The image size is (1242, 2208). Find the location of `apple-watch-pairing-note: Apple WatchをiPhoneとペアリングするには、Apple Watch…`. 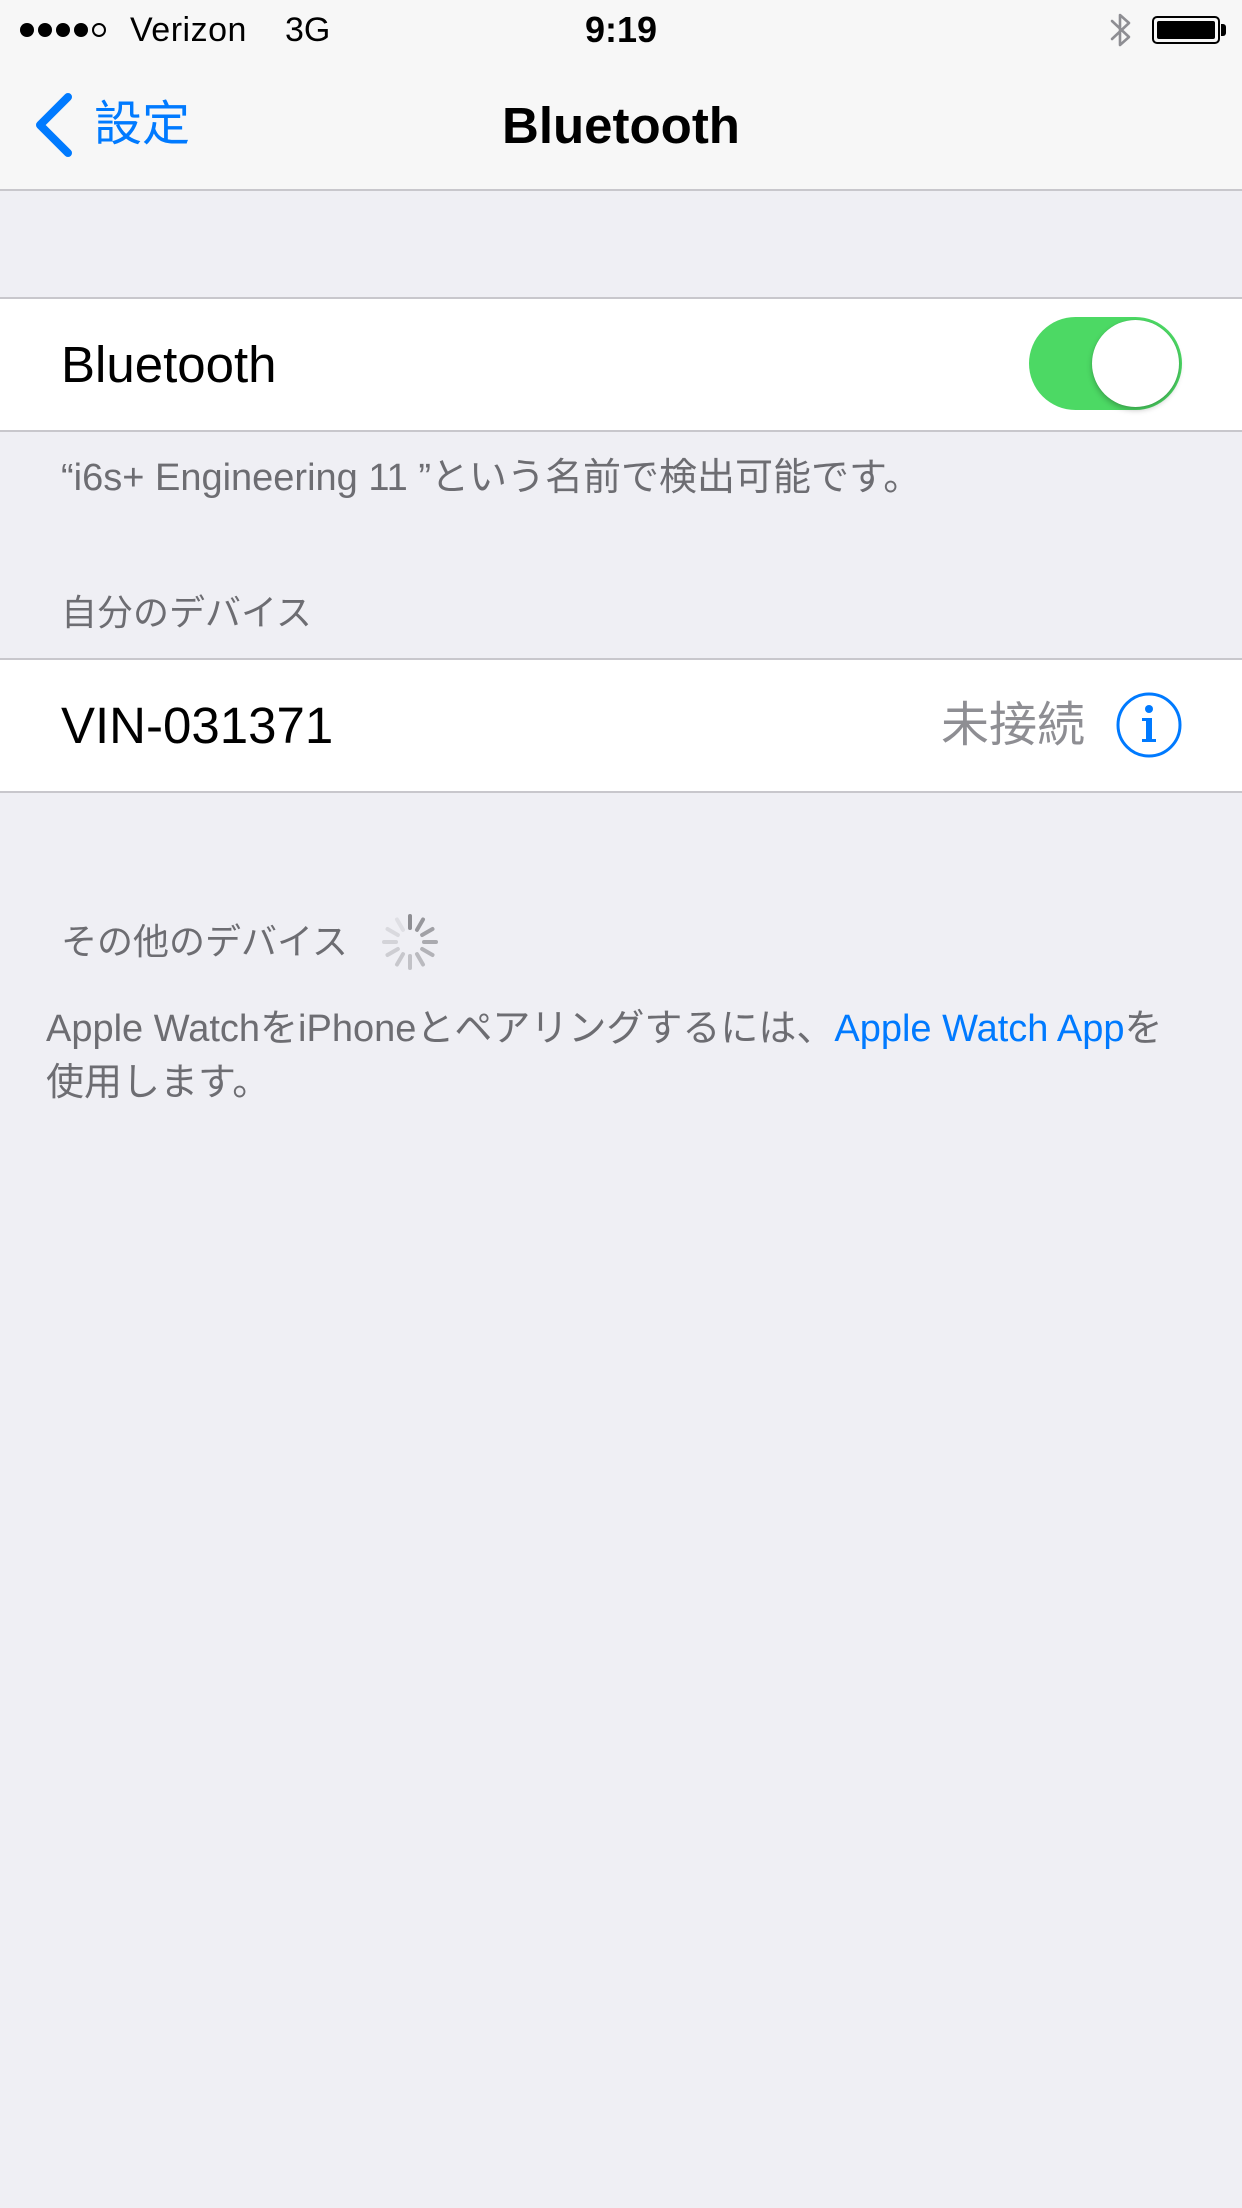

apple-watch-pairing-note: Apple WatchをiPhoneとペアリングするには、Apple Watch… is located at coordinates (621, 1056).